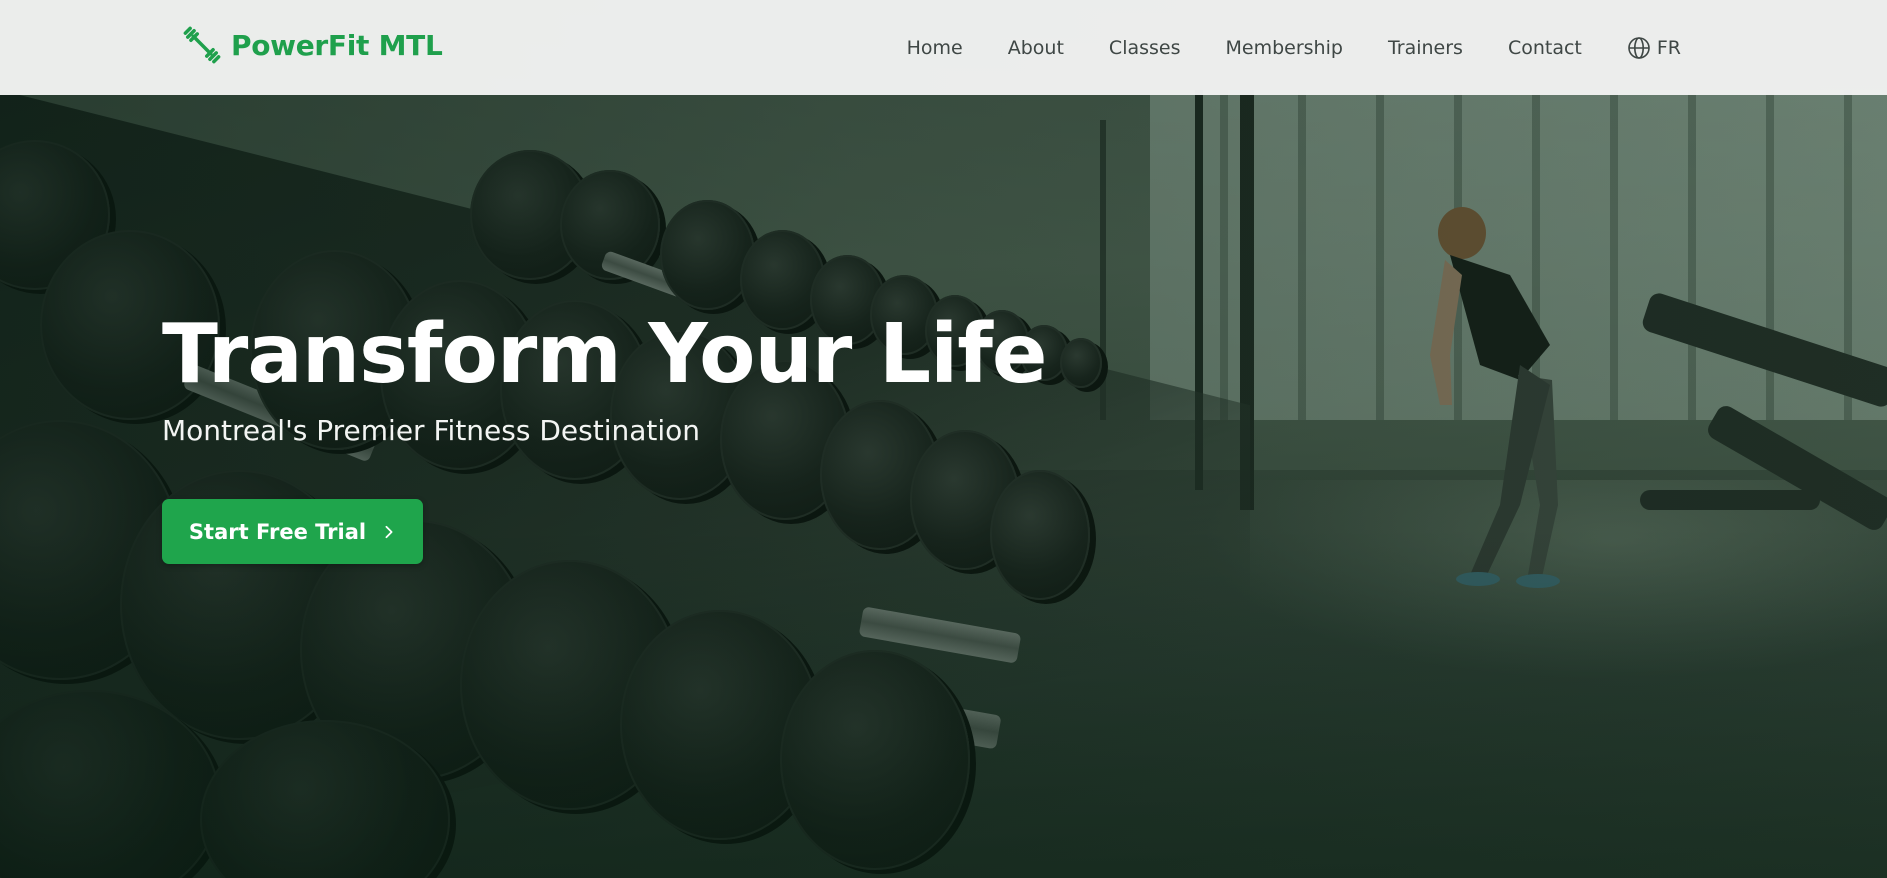  I want to click on nav-link-trainers: Trainers, so click(1425, 48).